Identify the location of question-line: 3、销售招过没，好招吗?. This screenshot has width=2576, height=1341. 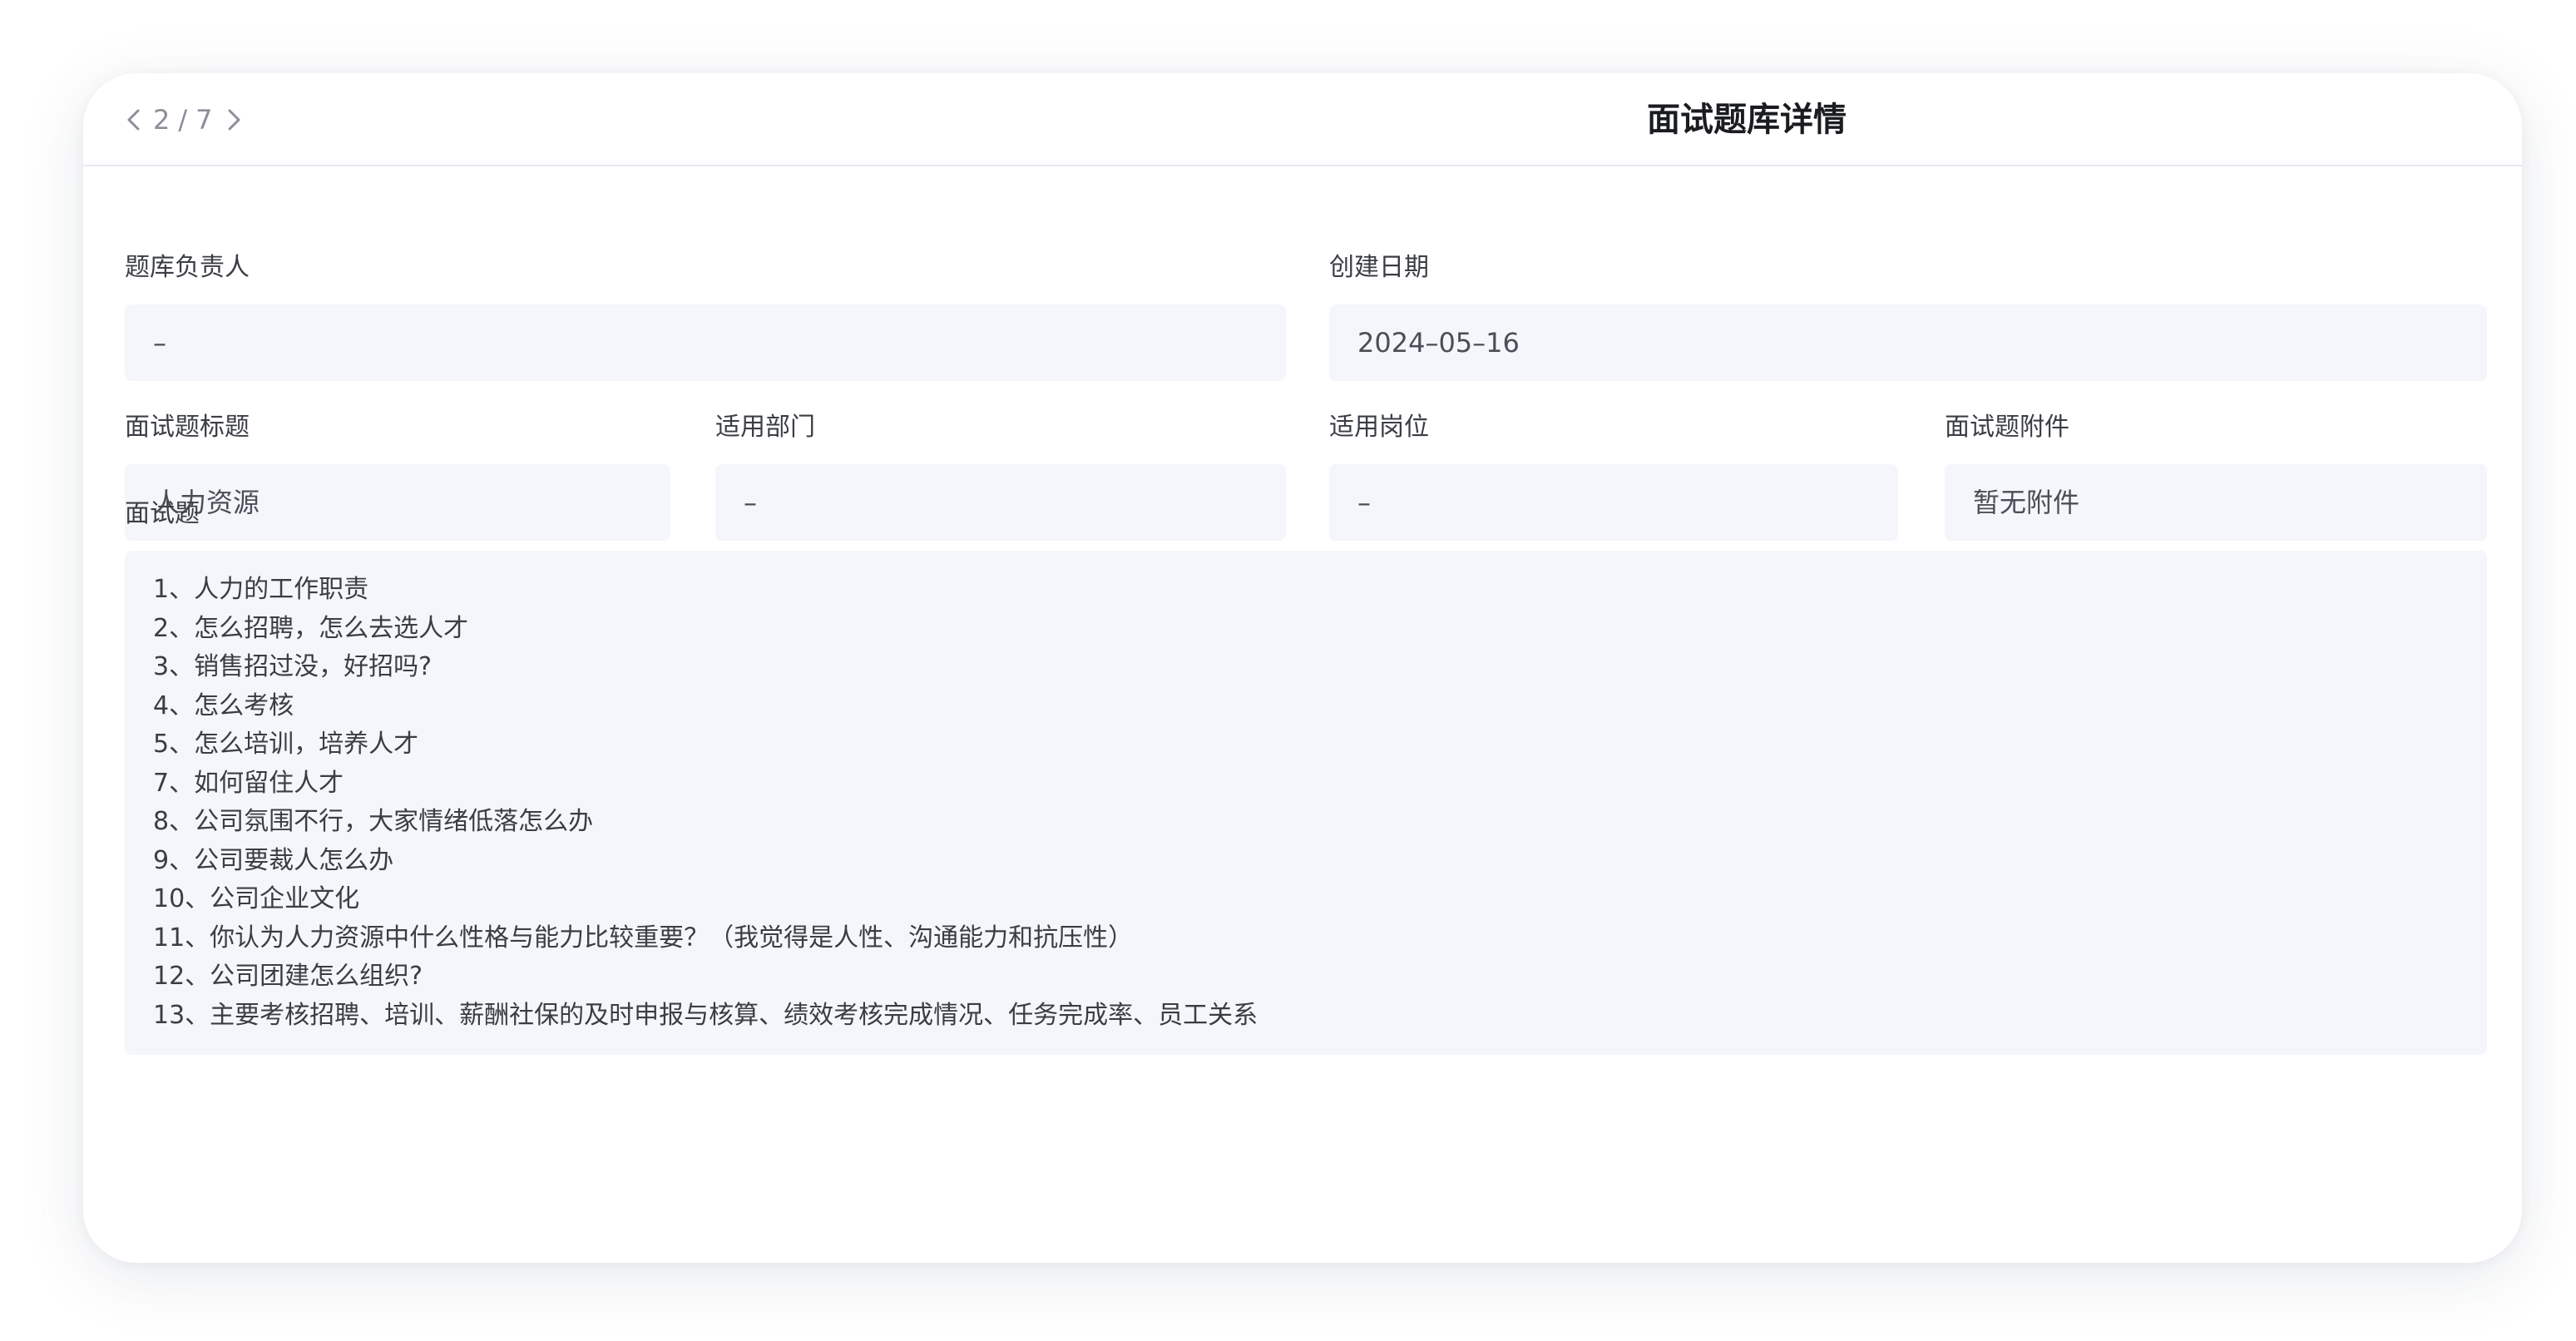
(293, 666).